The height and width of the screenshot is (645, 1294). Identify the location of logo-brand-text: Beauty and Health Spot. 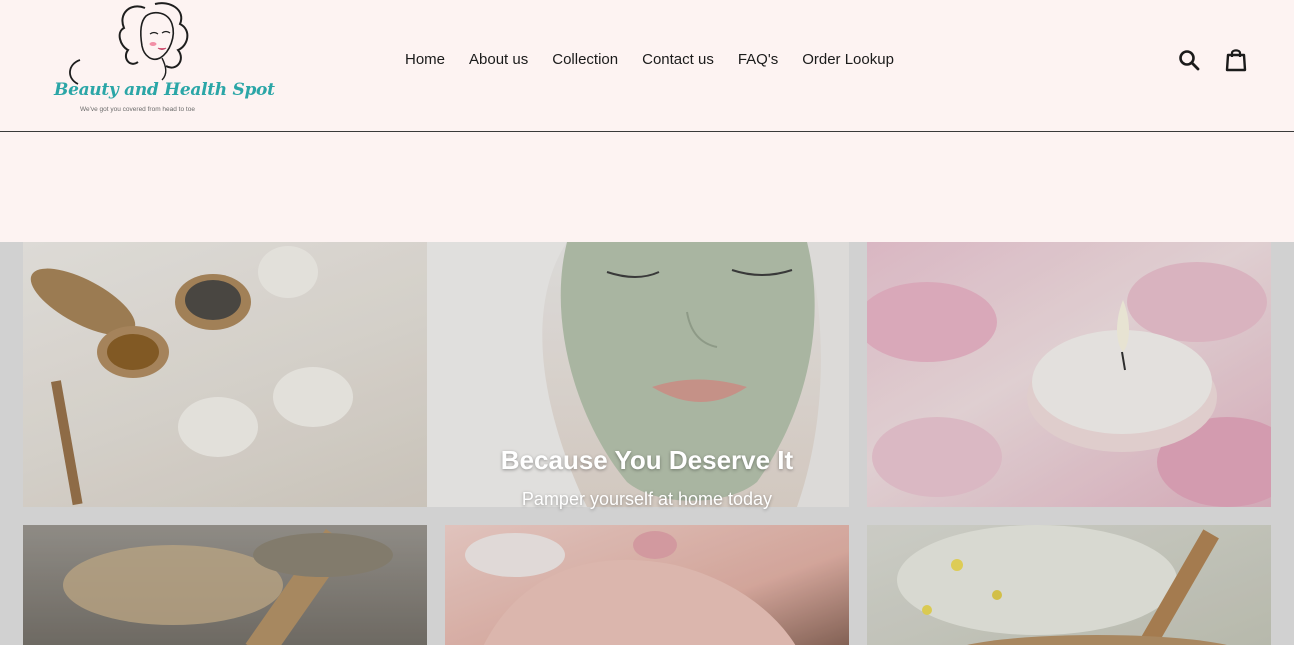
(164, 90).